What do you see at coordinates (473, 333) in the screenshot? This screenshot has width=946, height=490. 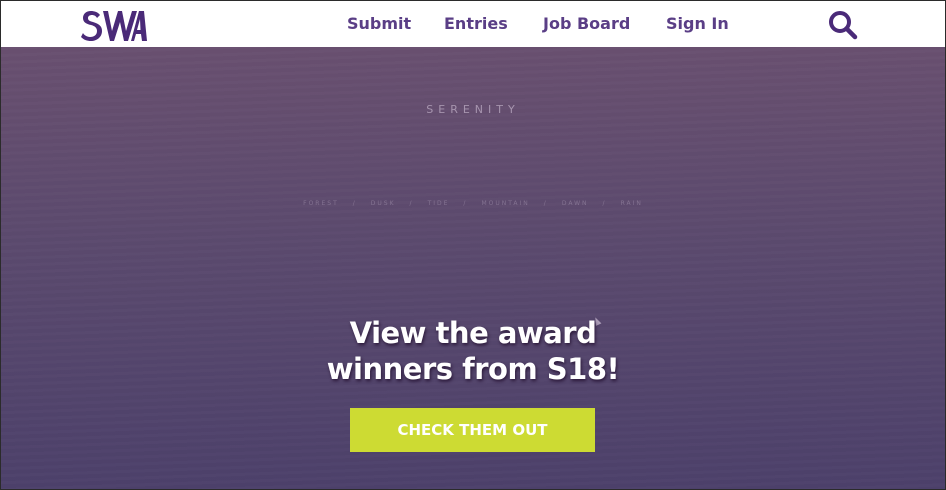 I see `headline-line-1: View the award` at bounding box center [473, 333].